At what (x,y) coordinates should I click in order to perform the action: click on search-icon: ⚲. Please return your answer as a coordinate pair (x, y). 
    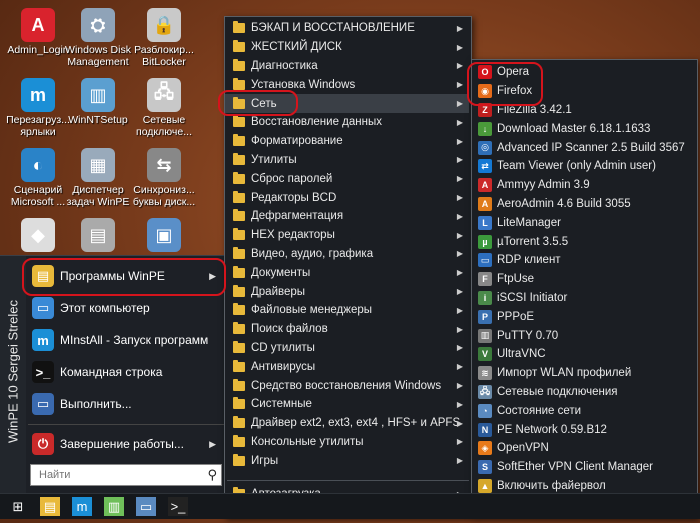
    Looking at the image, I should click on (212, 475).